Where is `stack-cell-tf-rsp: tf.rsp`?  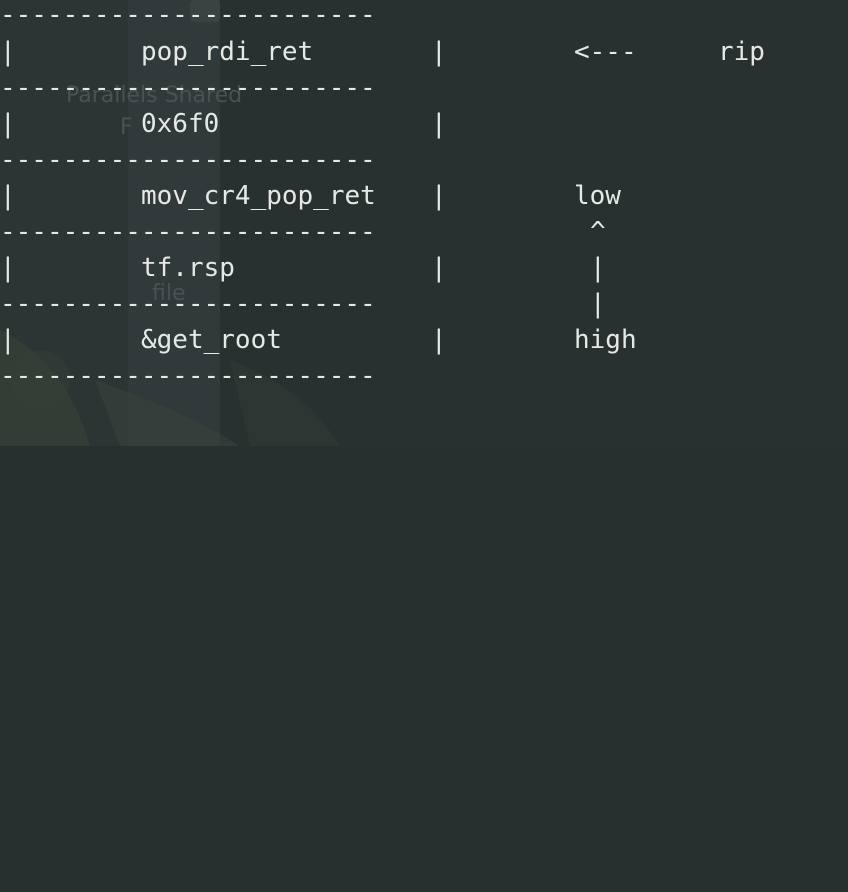 stack-cell-tf-rsp: tf.rsp is located at coordinates (188, 268).